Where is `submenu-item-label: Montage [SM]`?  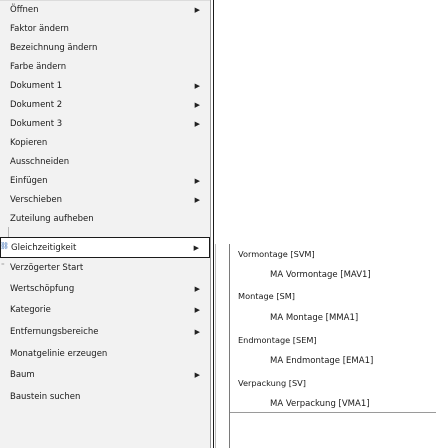 submenu-item-label: Montage [SM] is located at coordinates (266, 295).